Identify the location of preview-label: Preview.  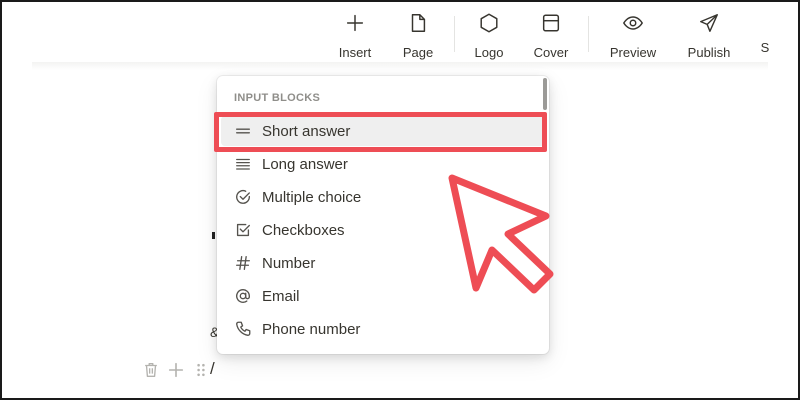
(633, 52).